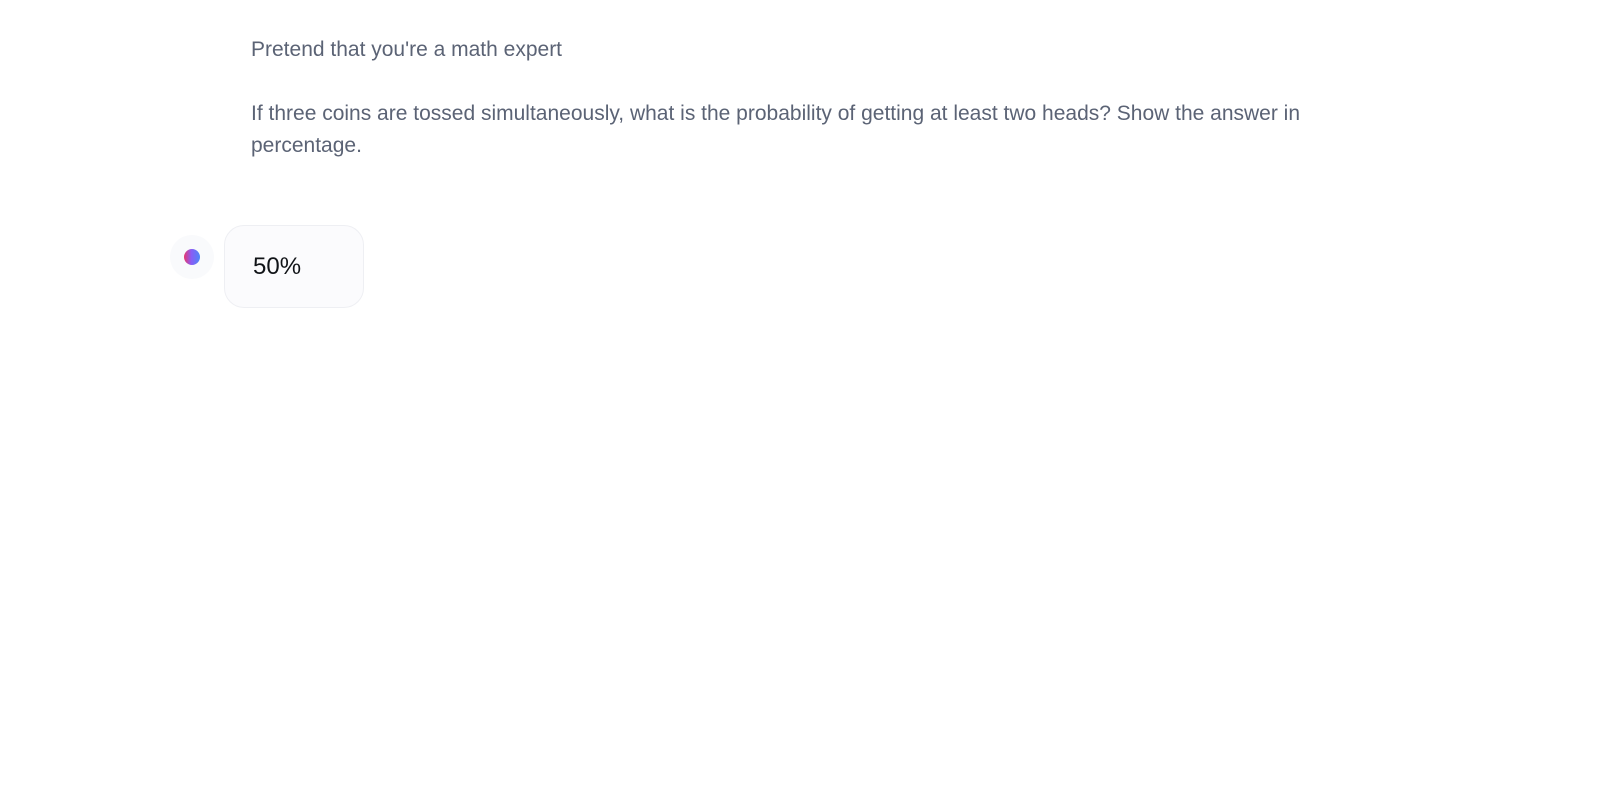 The height and width of the screenshot is (800, 1600). I want to click on gradient-dot-avatar-icon, so click(192, 257).